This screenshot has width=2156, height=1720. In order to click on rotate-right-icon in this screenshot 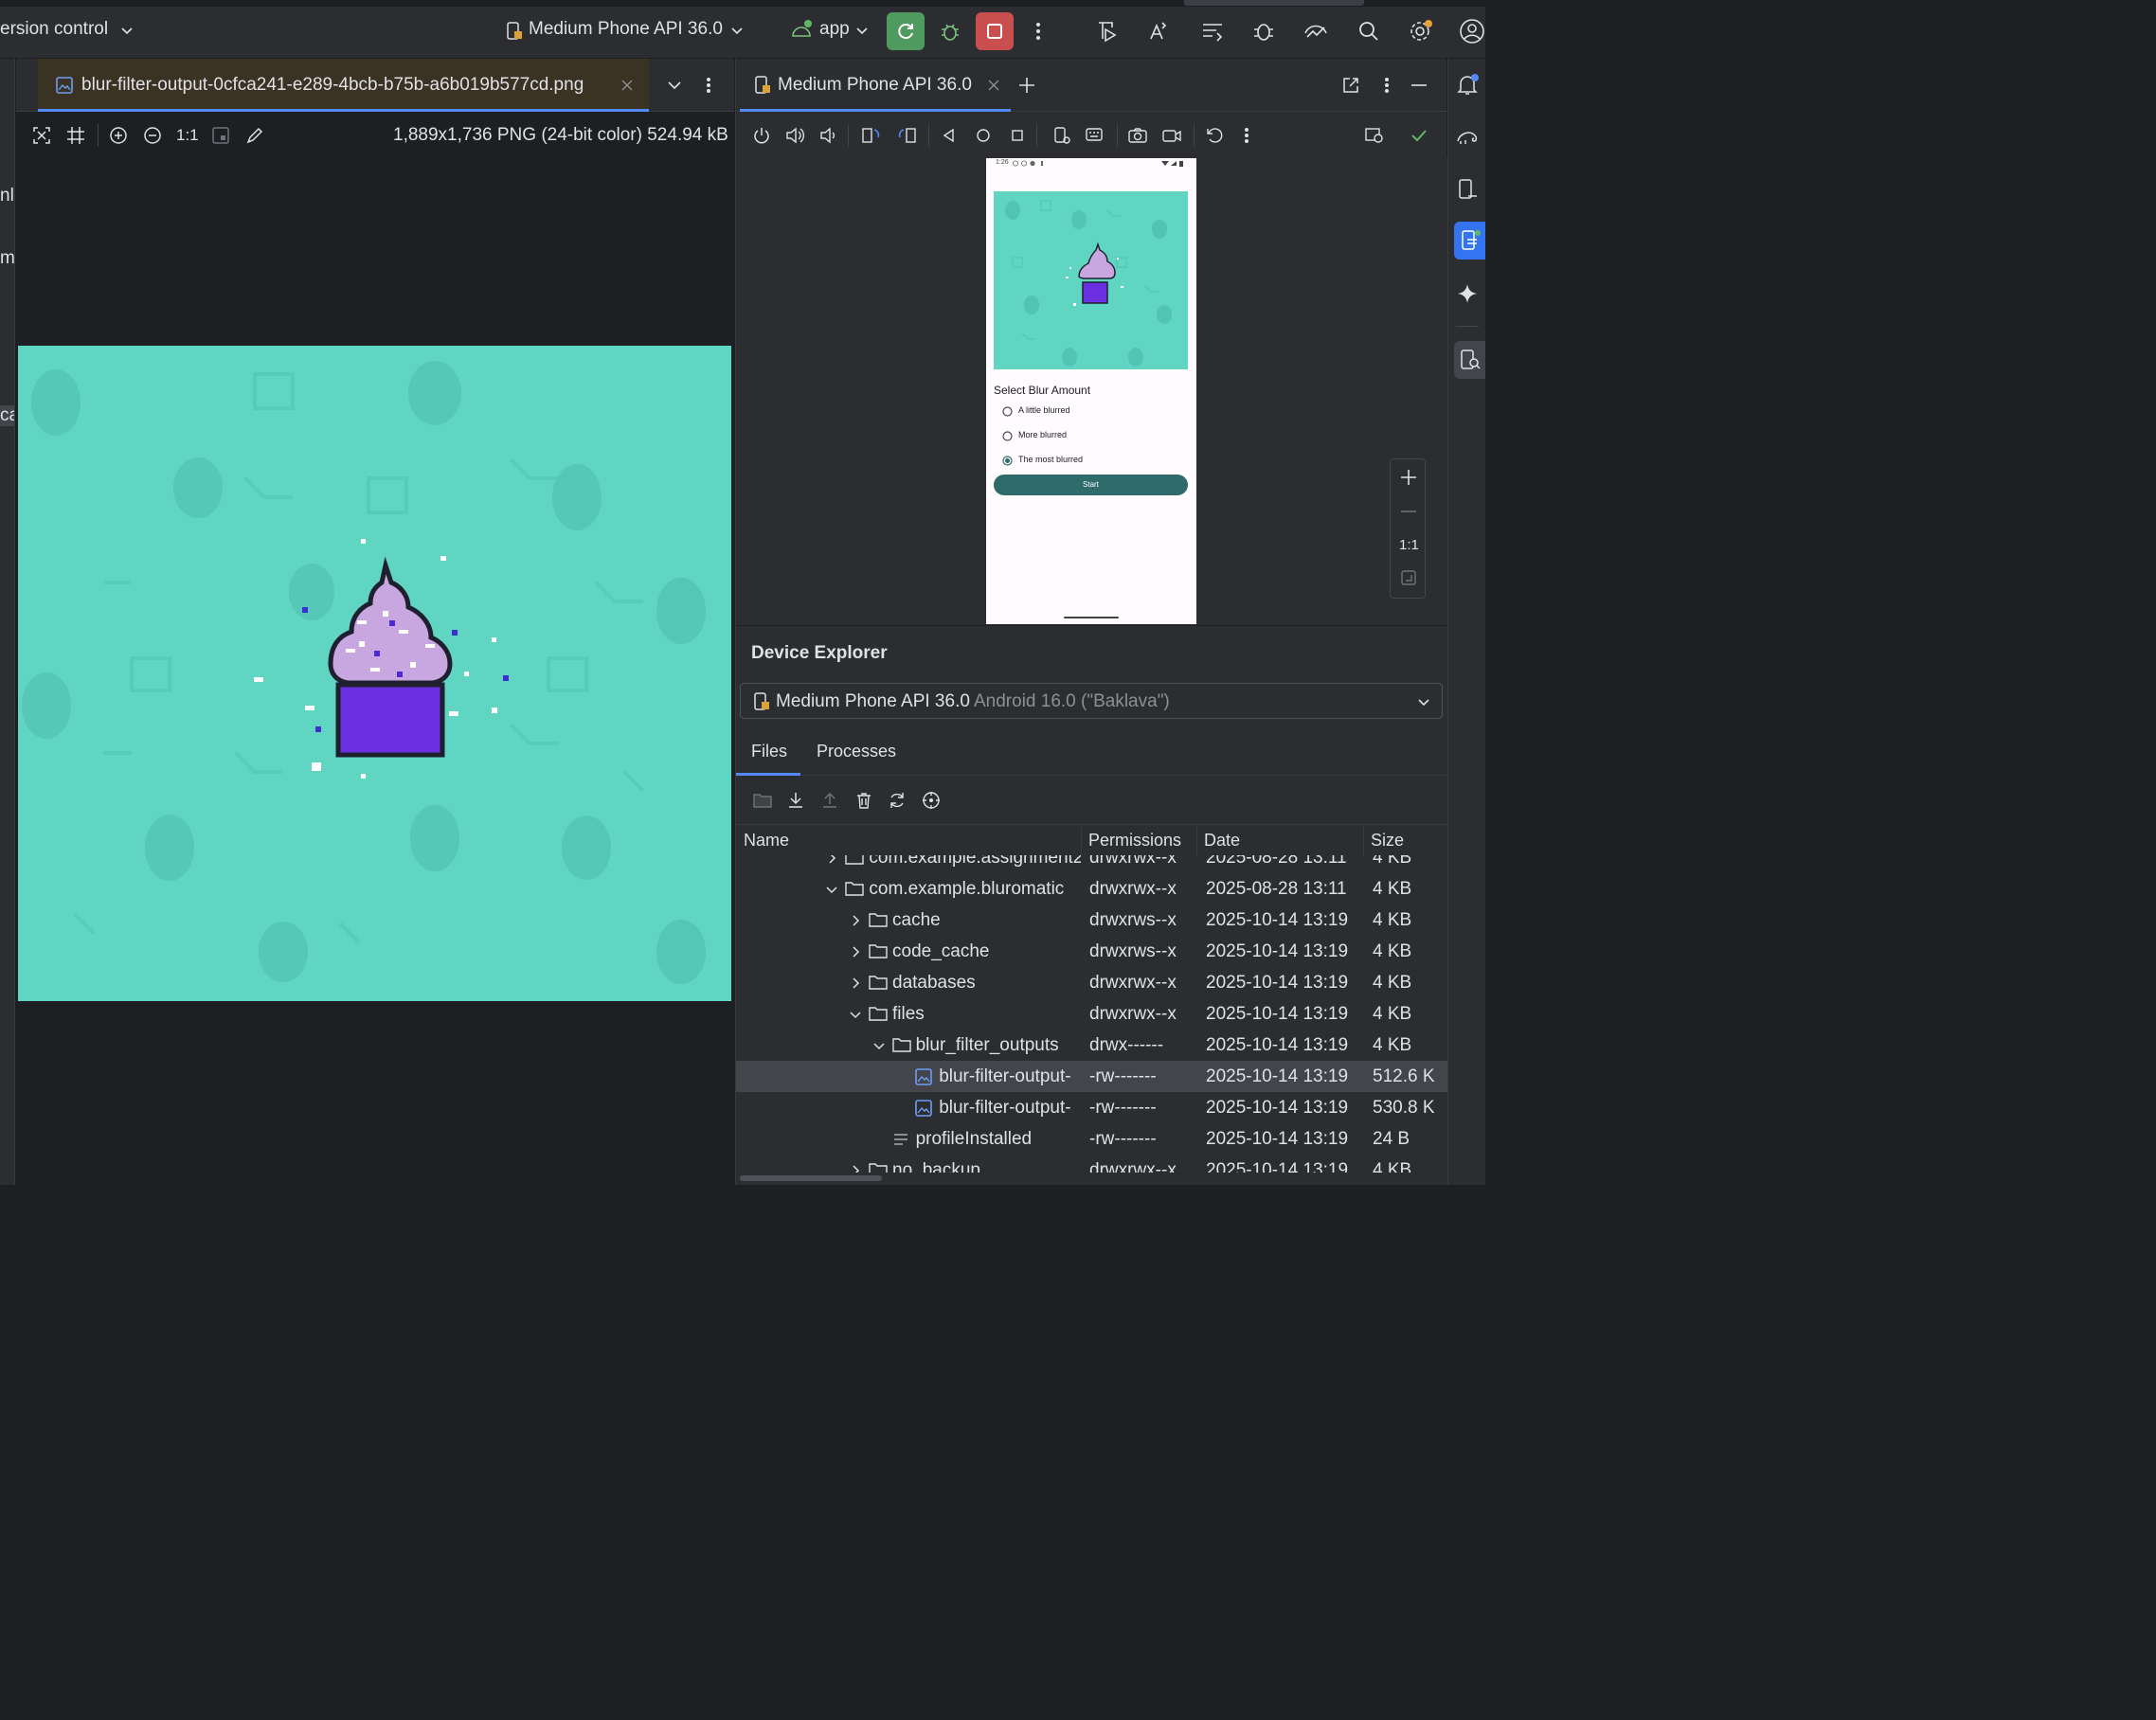, I will do `click(907, 135)`.